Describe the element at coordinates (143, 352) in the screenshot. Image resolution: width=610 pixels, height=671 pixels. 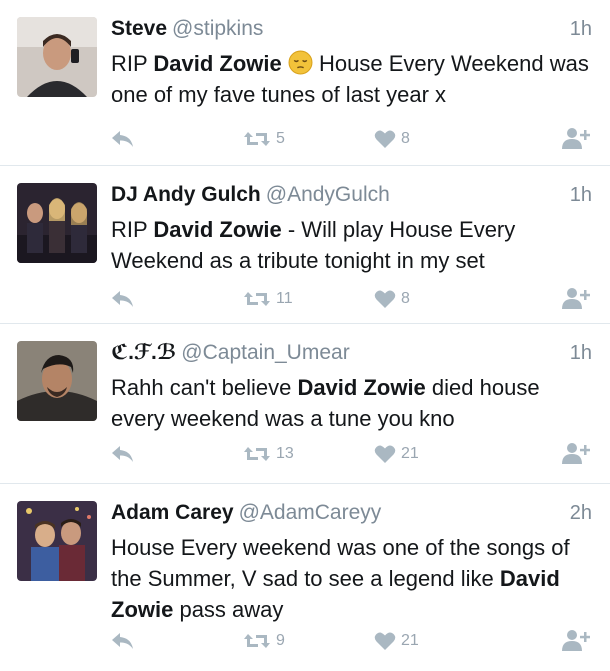
I see `user-name: ℭ.ℱ.ℬ` at that location.